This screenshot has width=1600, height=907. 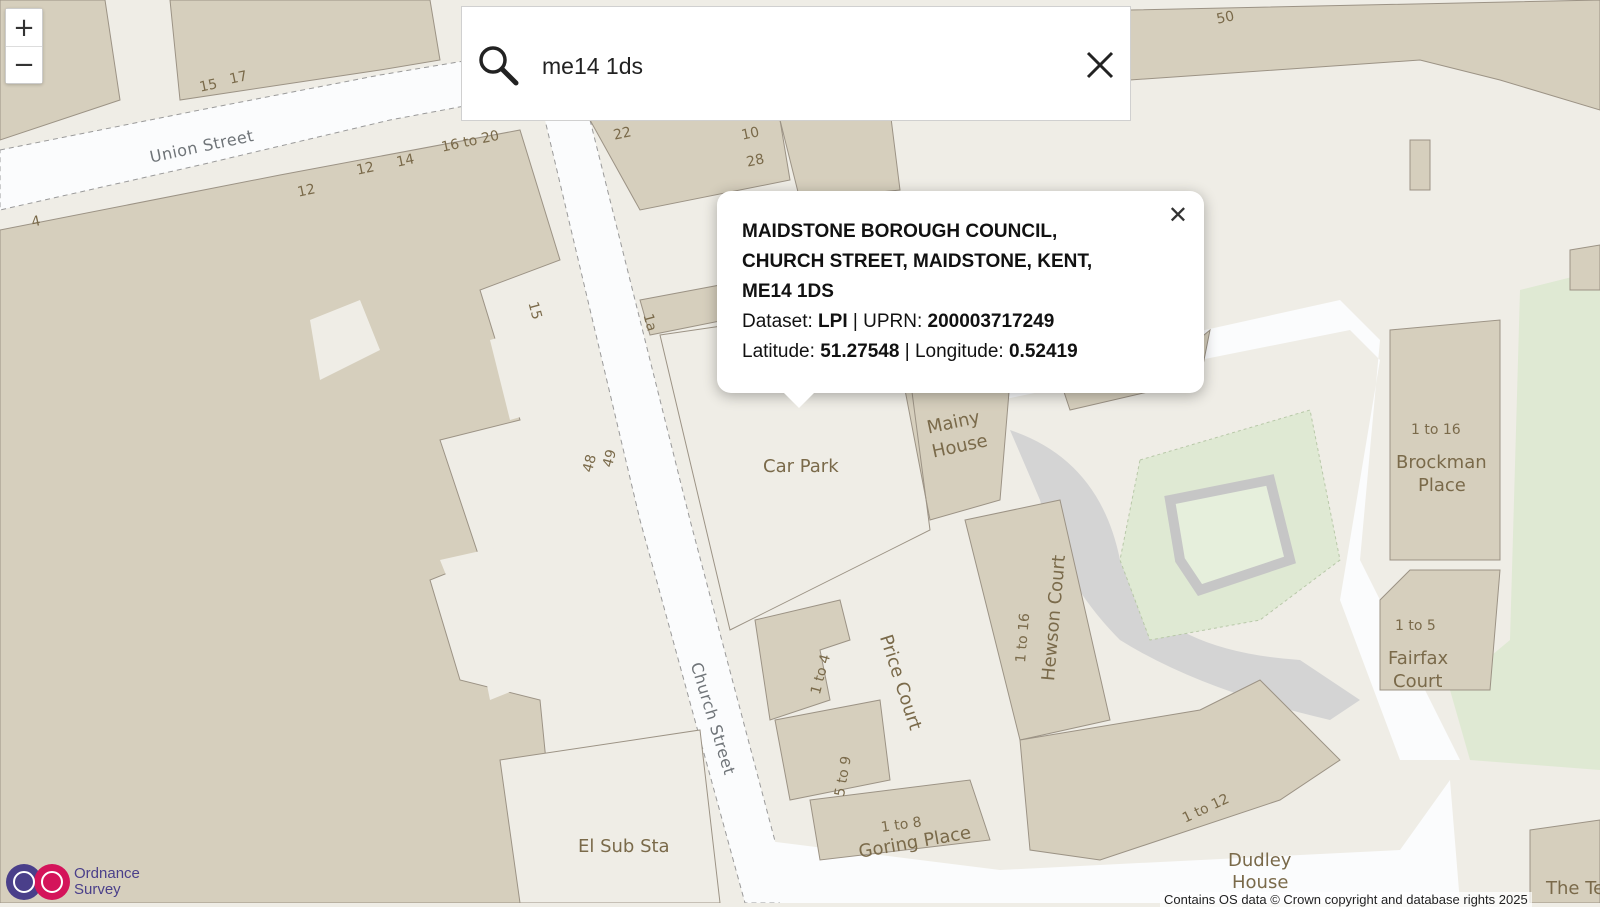 What do you see at coordinates (801, 466) in the screenshot?
I see `place-label-car-park: Car Park` at bounding box center [801, 466].